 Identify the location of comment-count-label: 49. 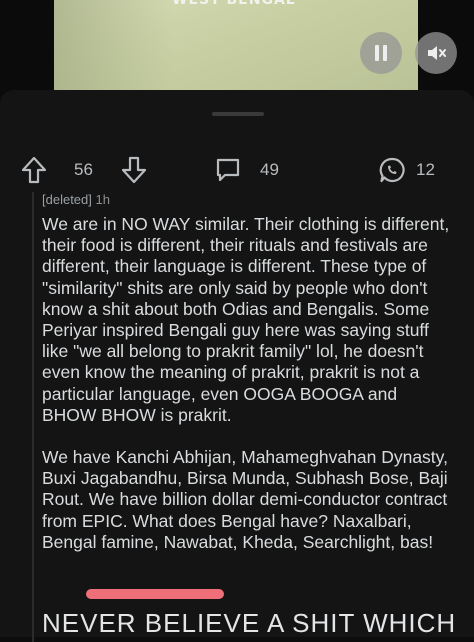
(269, 169).